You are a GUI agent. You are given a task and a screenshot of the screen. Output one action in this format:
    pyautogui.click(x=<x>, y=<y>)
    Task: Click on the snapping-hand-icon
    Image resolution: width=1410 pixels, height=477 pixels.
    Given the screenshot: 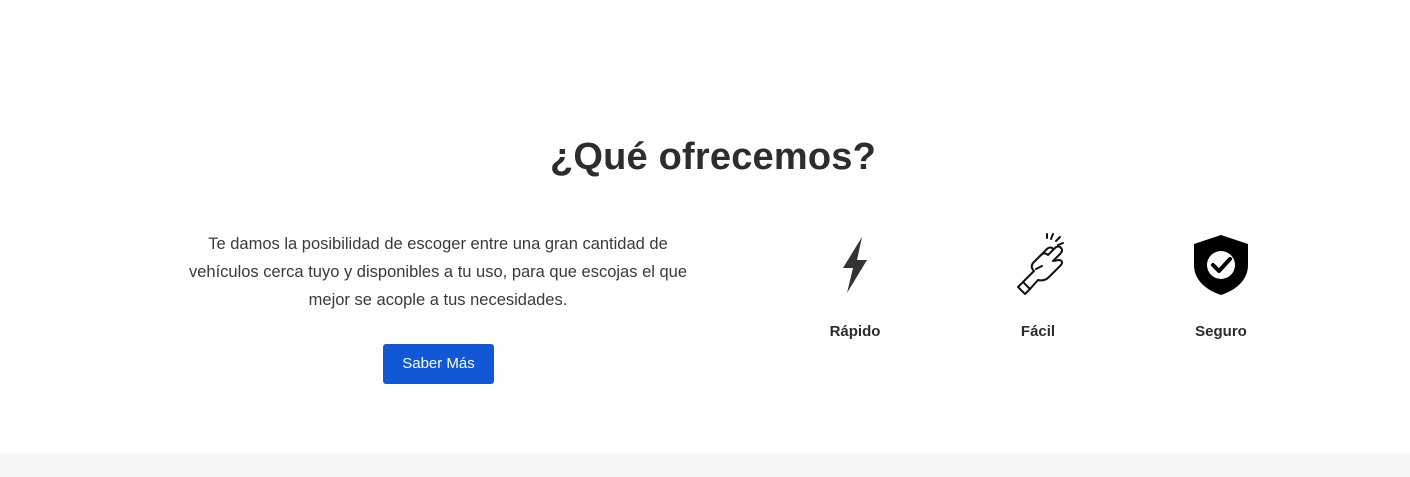 What is the action you would take?
    pyautogui.click(x=1040, y=264)
    